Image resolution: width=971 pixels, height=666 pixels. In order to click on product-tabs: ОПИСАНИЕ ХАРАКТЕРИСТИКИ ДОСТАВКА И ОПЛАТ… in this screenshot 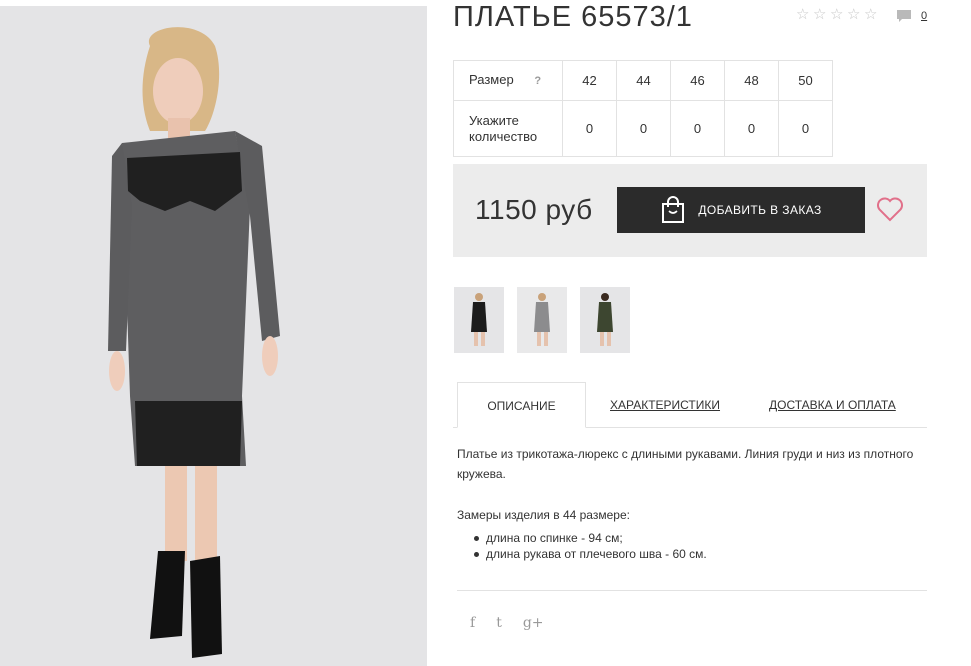, I will do `click(690, 405)`.